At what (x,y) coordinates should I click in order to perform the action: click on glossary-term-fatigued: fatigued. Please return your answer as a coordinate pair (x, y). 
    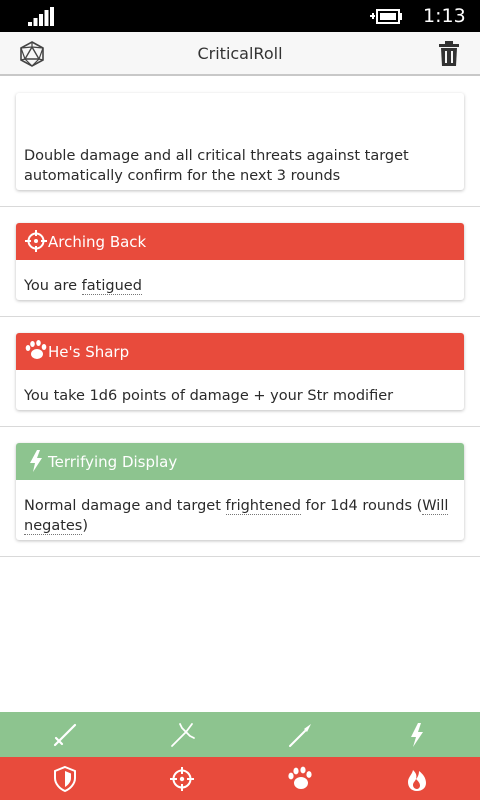
    Looking at the image, I should click on (111, 286).